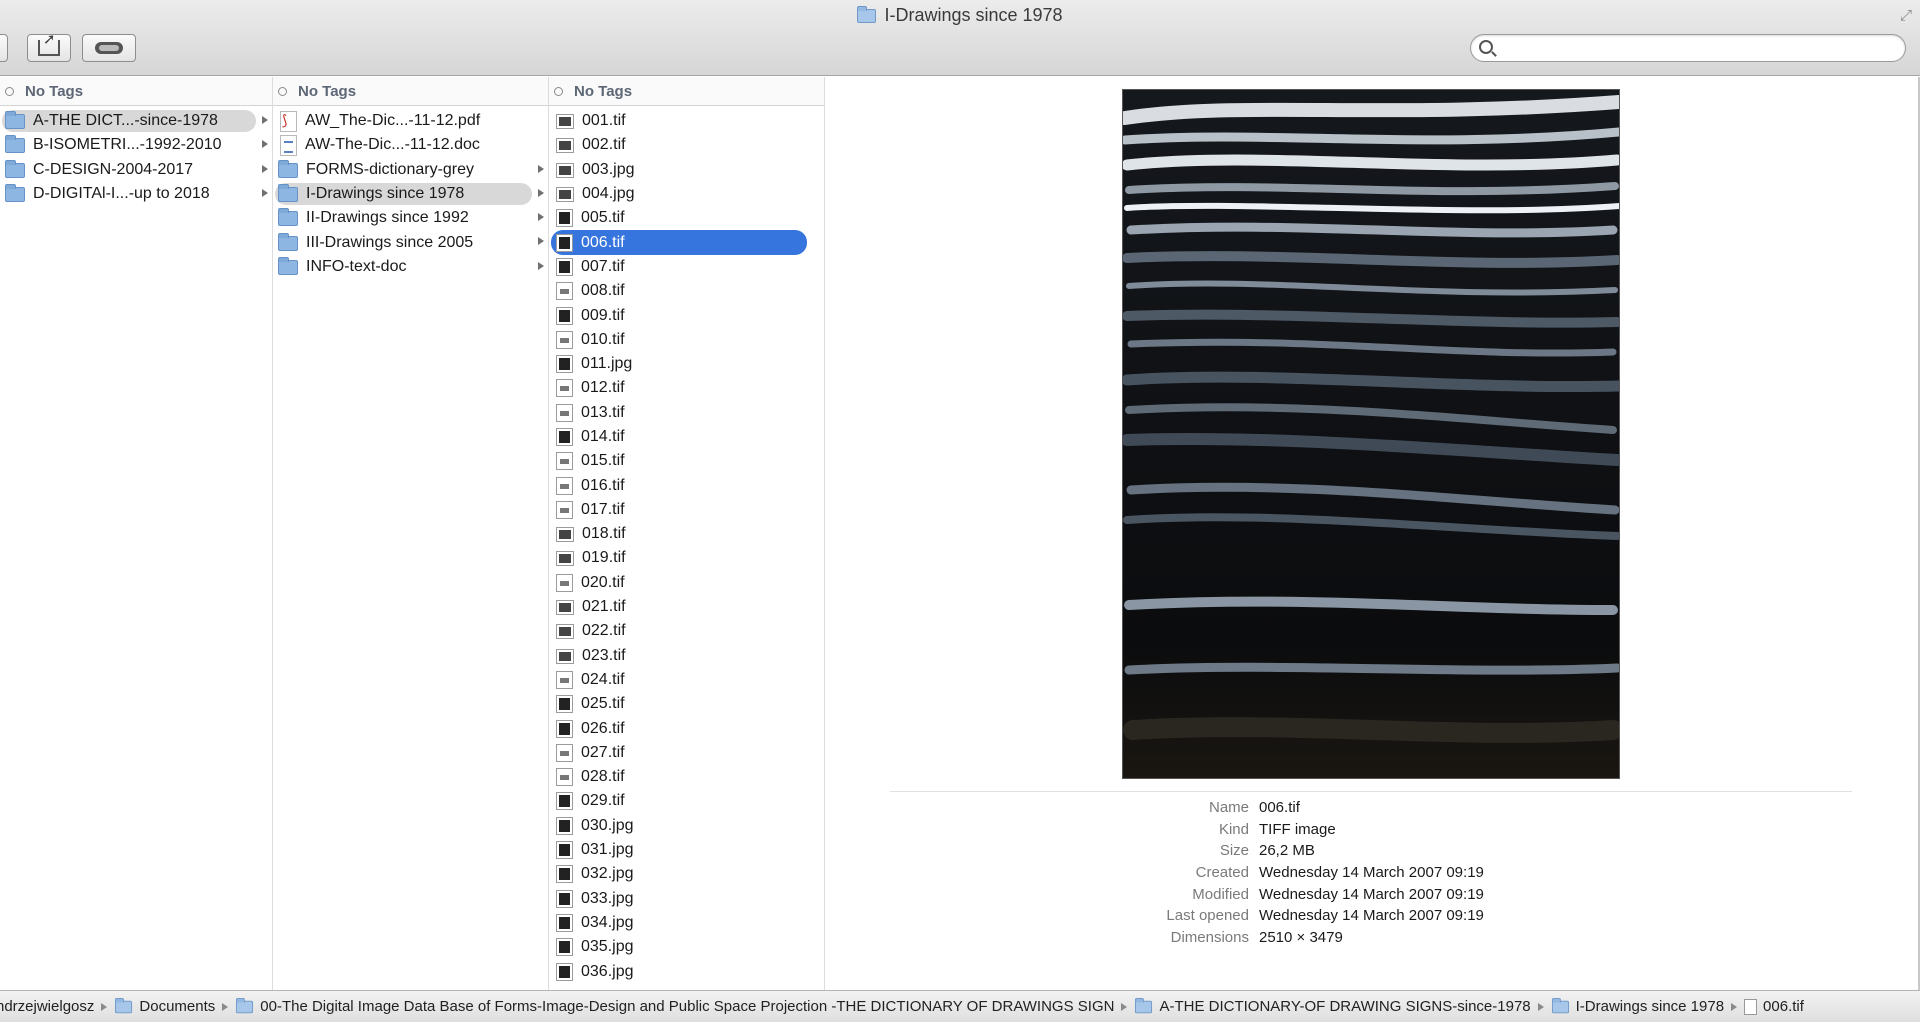 The width and height of the screenshot is (1920, 1022). I want to click on list-item-file: 013.tif, so click(686, 413).